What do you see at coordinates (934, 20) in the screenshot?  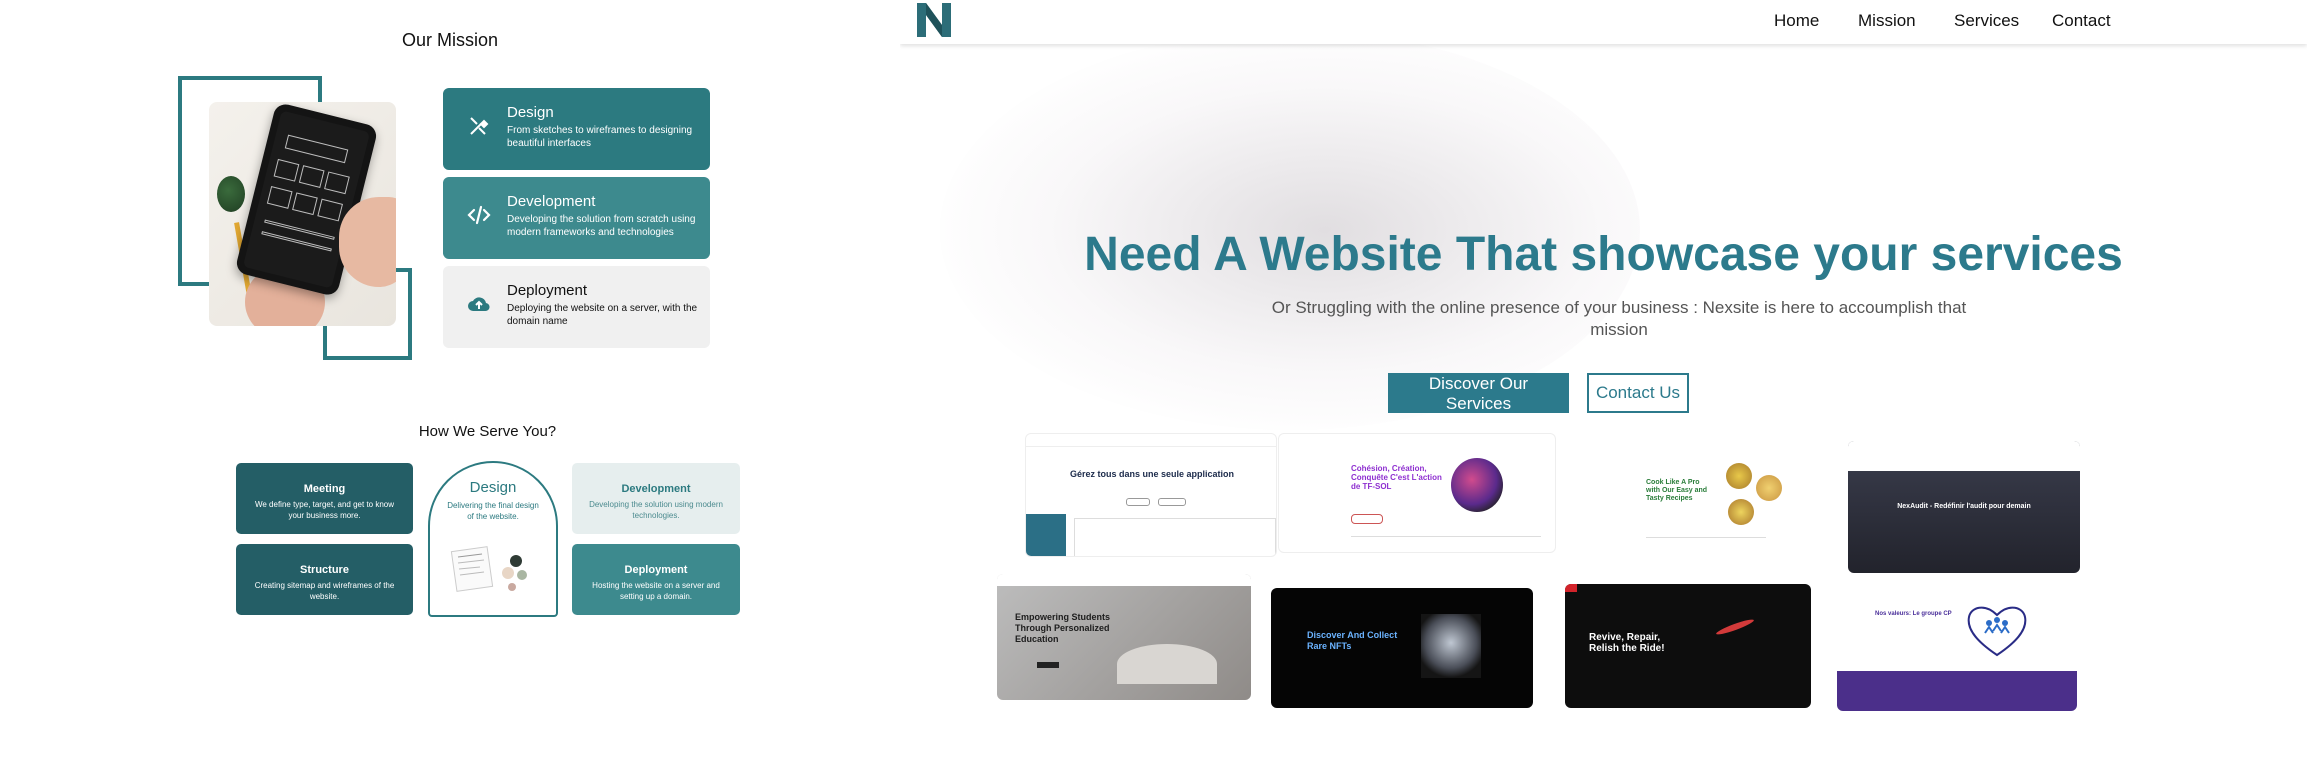 I see `nexsite-logo-icon` at bounding box center [934, 20].